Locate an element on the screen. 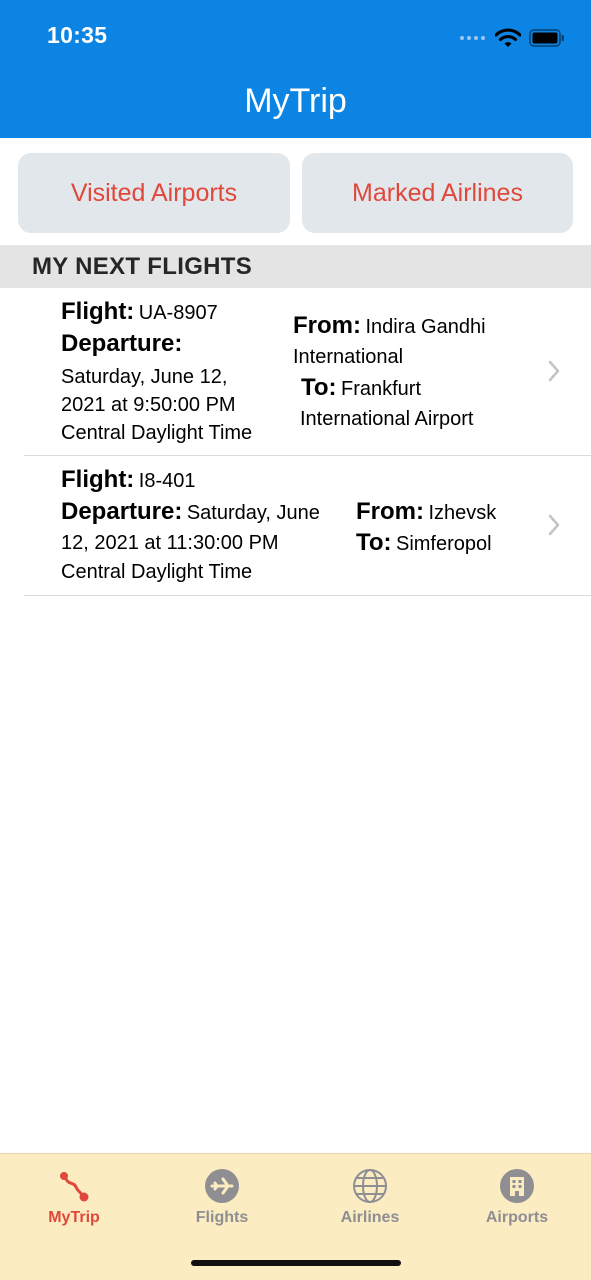 The width and height of the screenshot is (591, 1280). airplane-icon is located at coordinates (222, 1186).